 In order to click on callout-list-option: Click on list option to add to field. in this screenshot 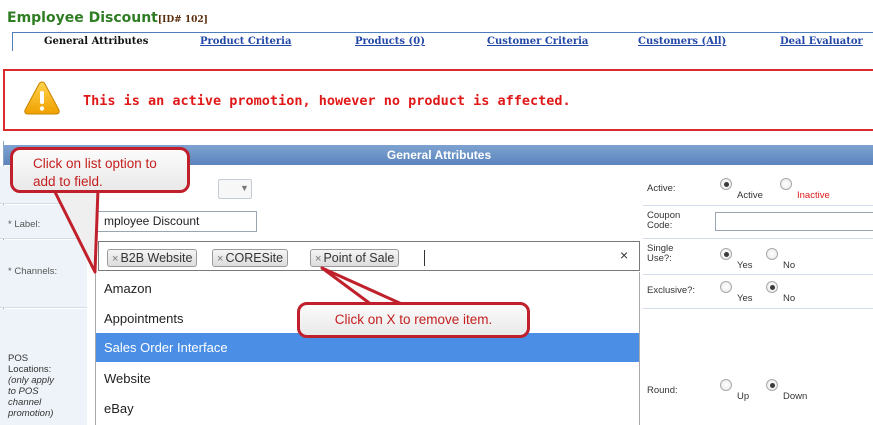, I will do `click(100, 170)`.